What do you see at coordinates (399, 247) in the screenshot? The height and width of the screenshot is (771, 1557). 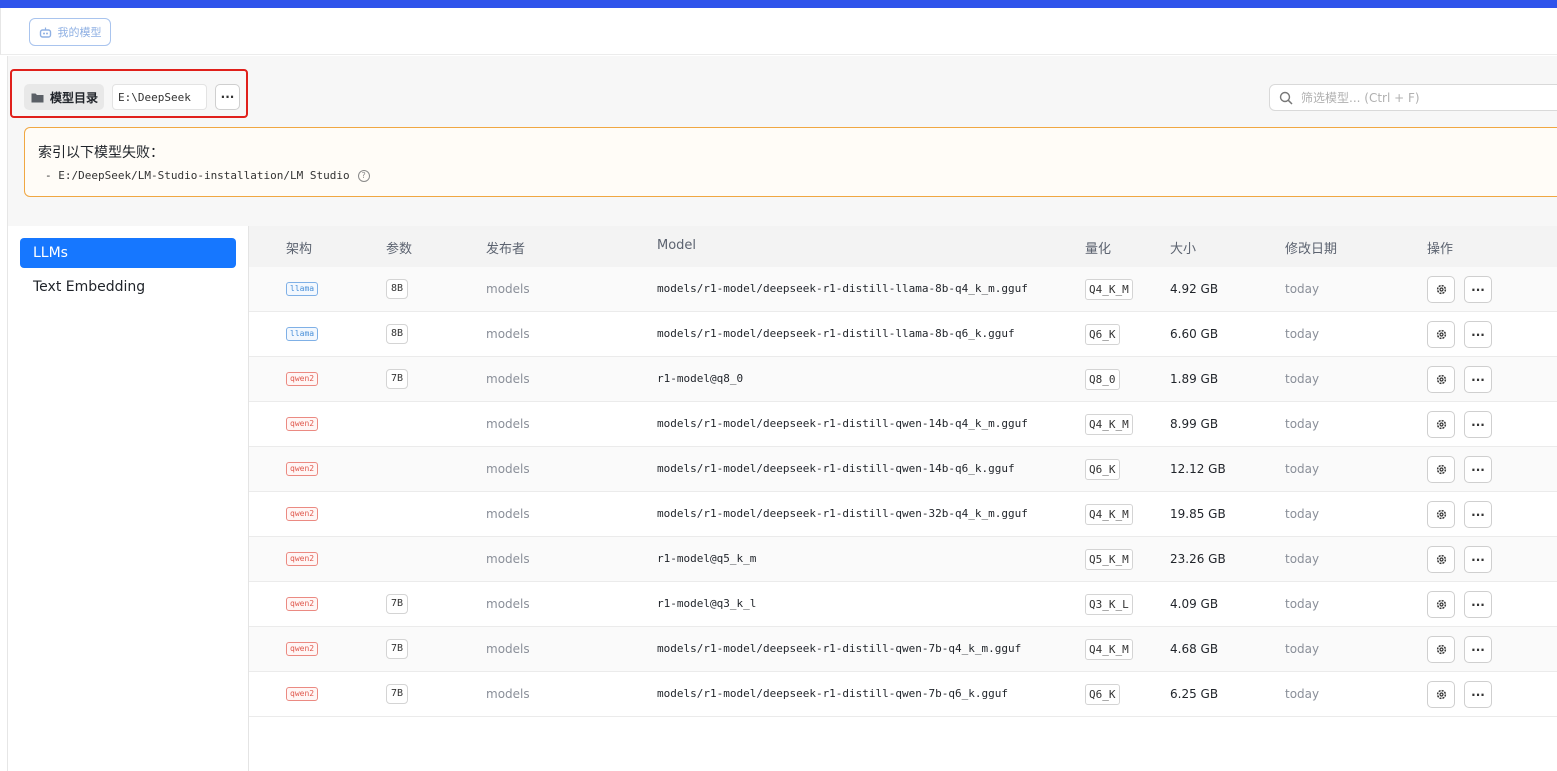 I see `header-params: 参数` at bounding box center [399, 247].